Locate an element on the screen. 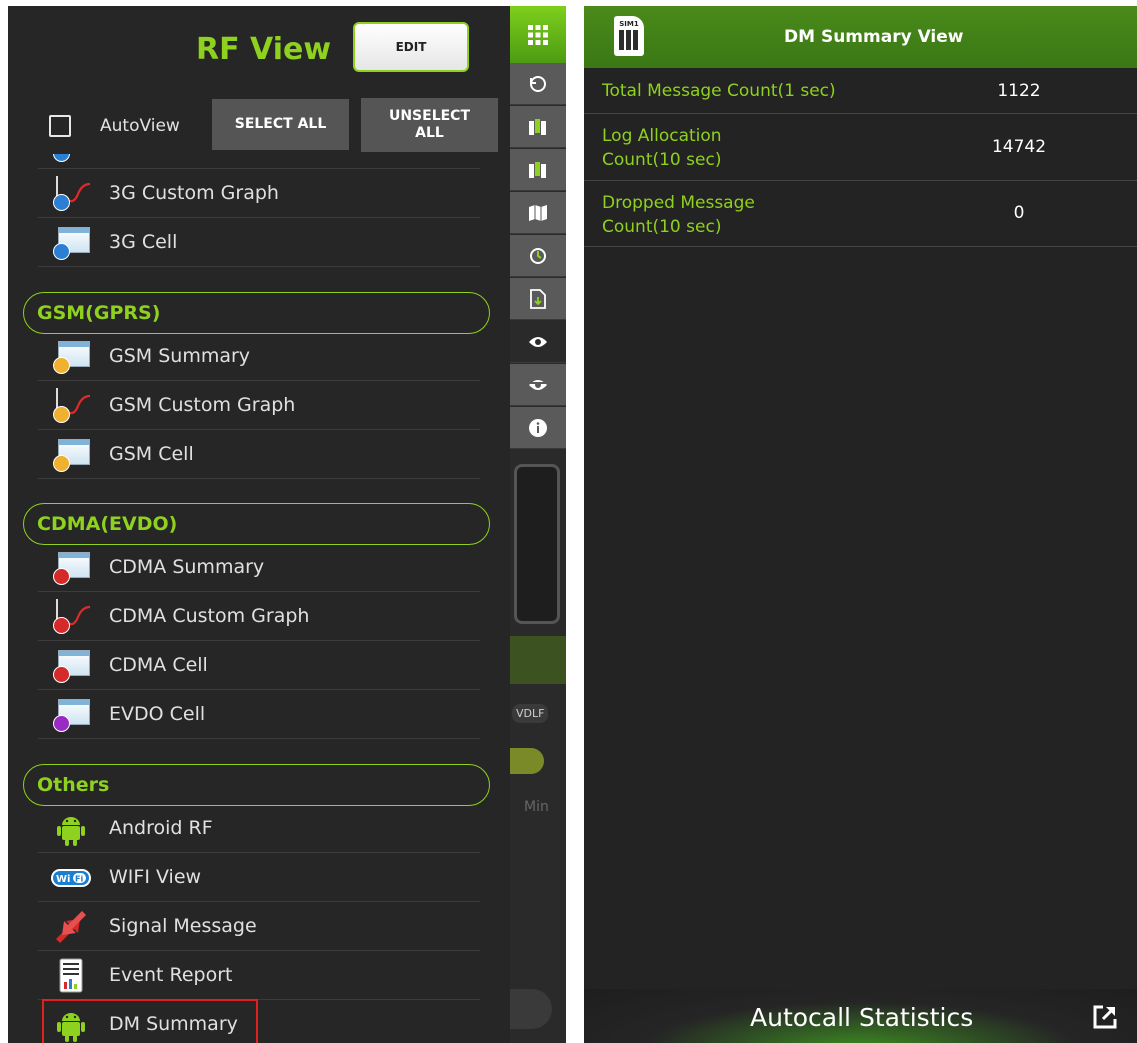 This screenshot has height=1043, width=1137. report-icon is located at coordinates (71, 976).